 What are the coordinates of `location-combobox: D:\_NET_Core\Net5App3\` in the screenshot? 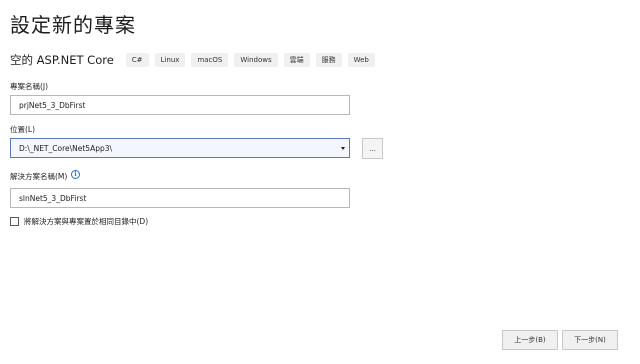 It's located at (180, 148).